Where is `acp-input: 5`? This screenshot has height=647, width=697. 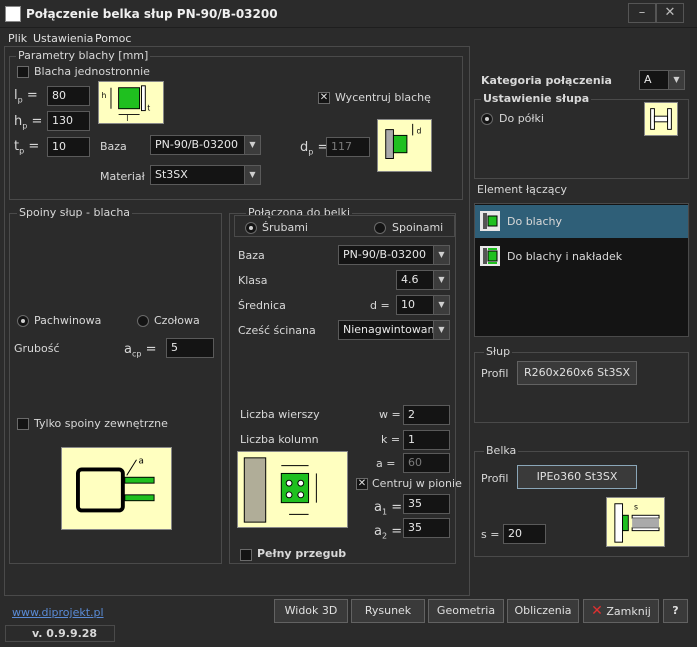 acp-input: 5 is located at coordinates (190, 348).